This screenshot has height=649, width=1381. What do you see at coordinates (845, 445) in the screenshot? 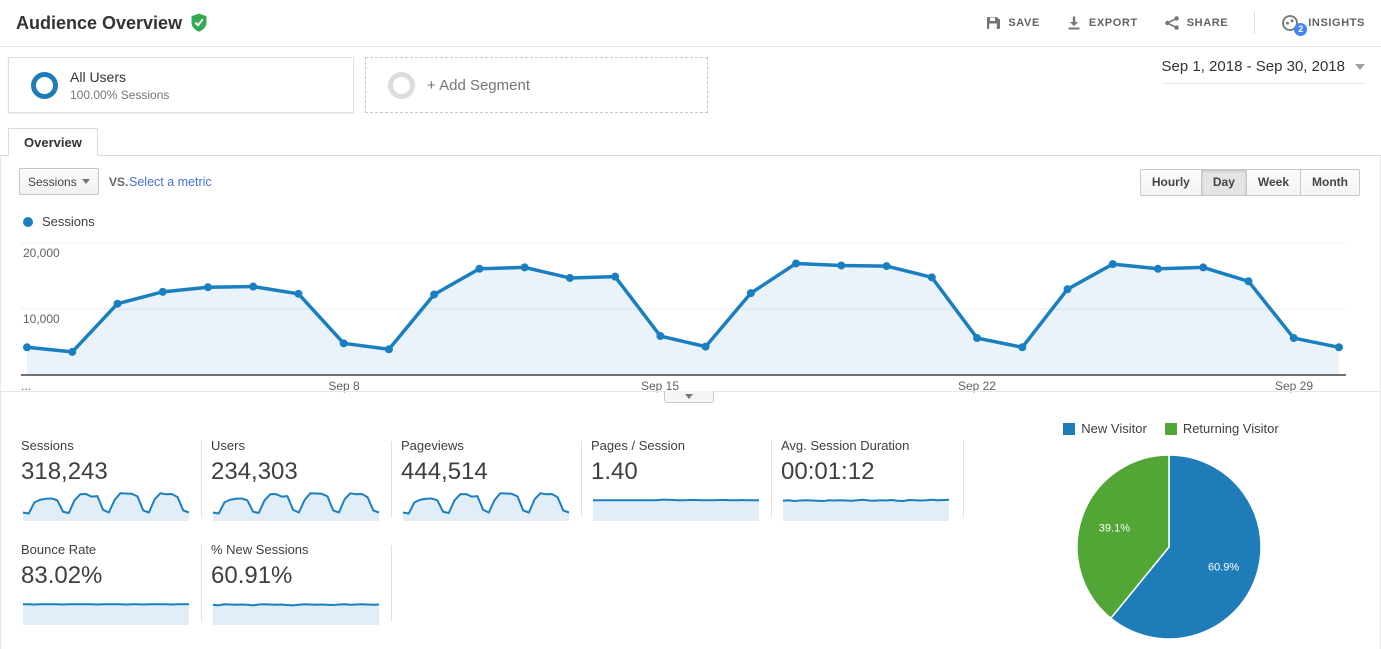
I see `metric-label: Avg. Session Duration` at bounding box center [845, 445].